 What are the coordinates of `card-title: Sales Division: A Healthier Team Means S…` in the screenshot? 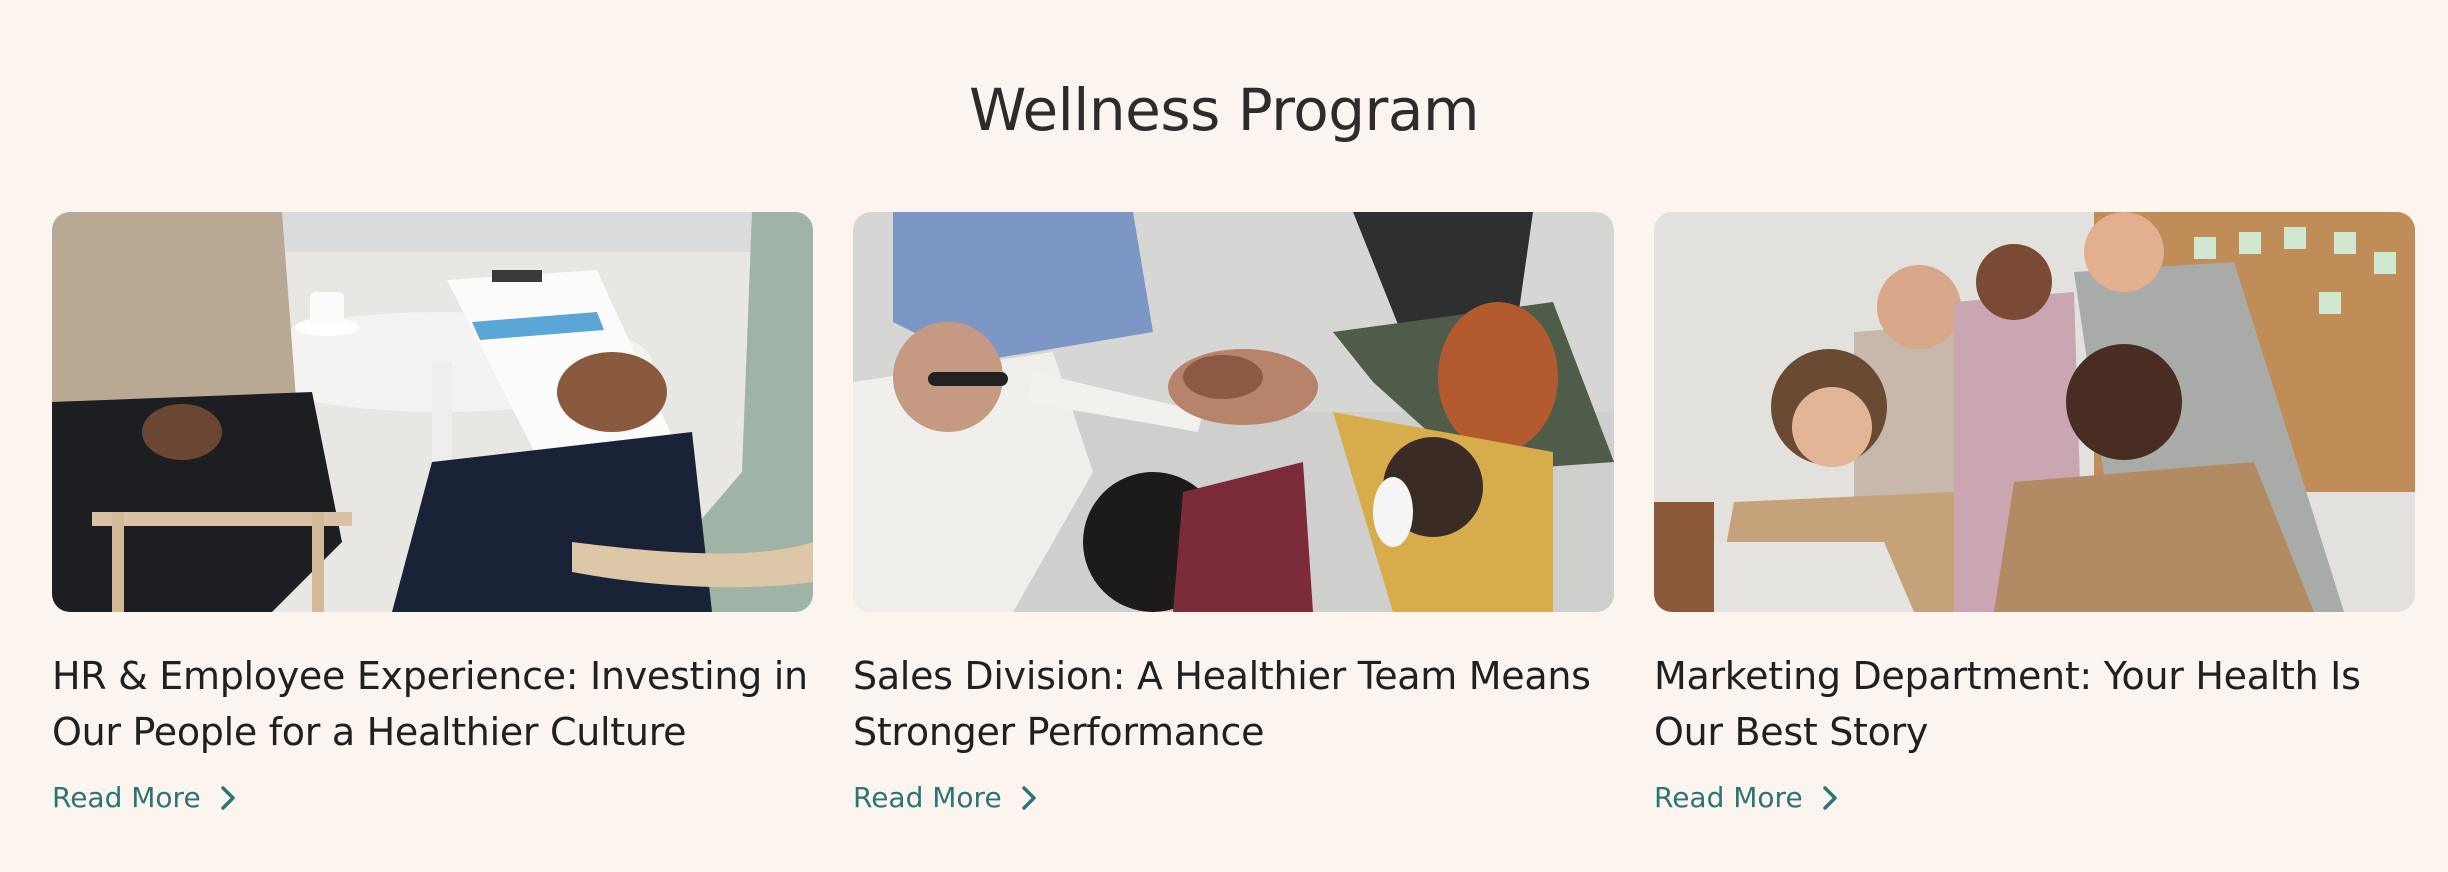 It's located at (1222, 704).